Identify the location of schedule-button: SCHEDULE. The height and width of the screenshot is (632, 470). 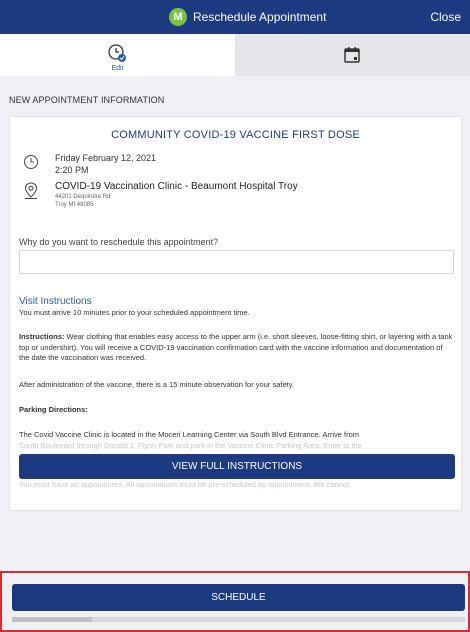
(238, 597).